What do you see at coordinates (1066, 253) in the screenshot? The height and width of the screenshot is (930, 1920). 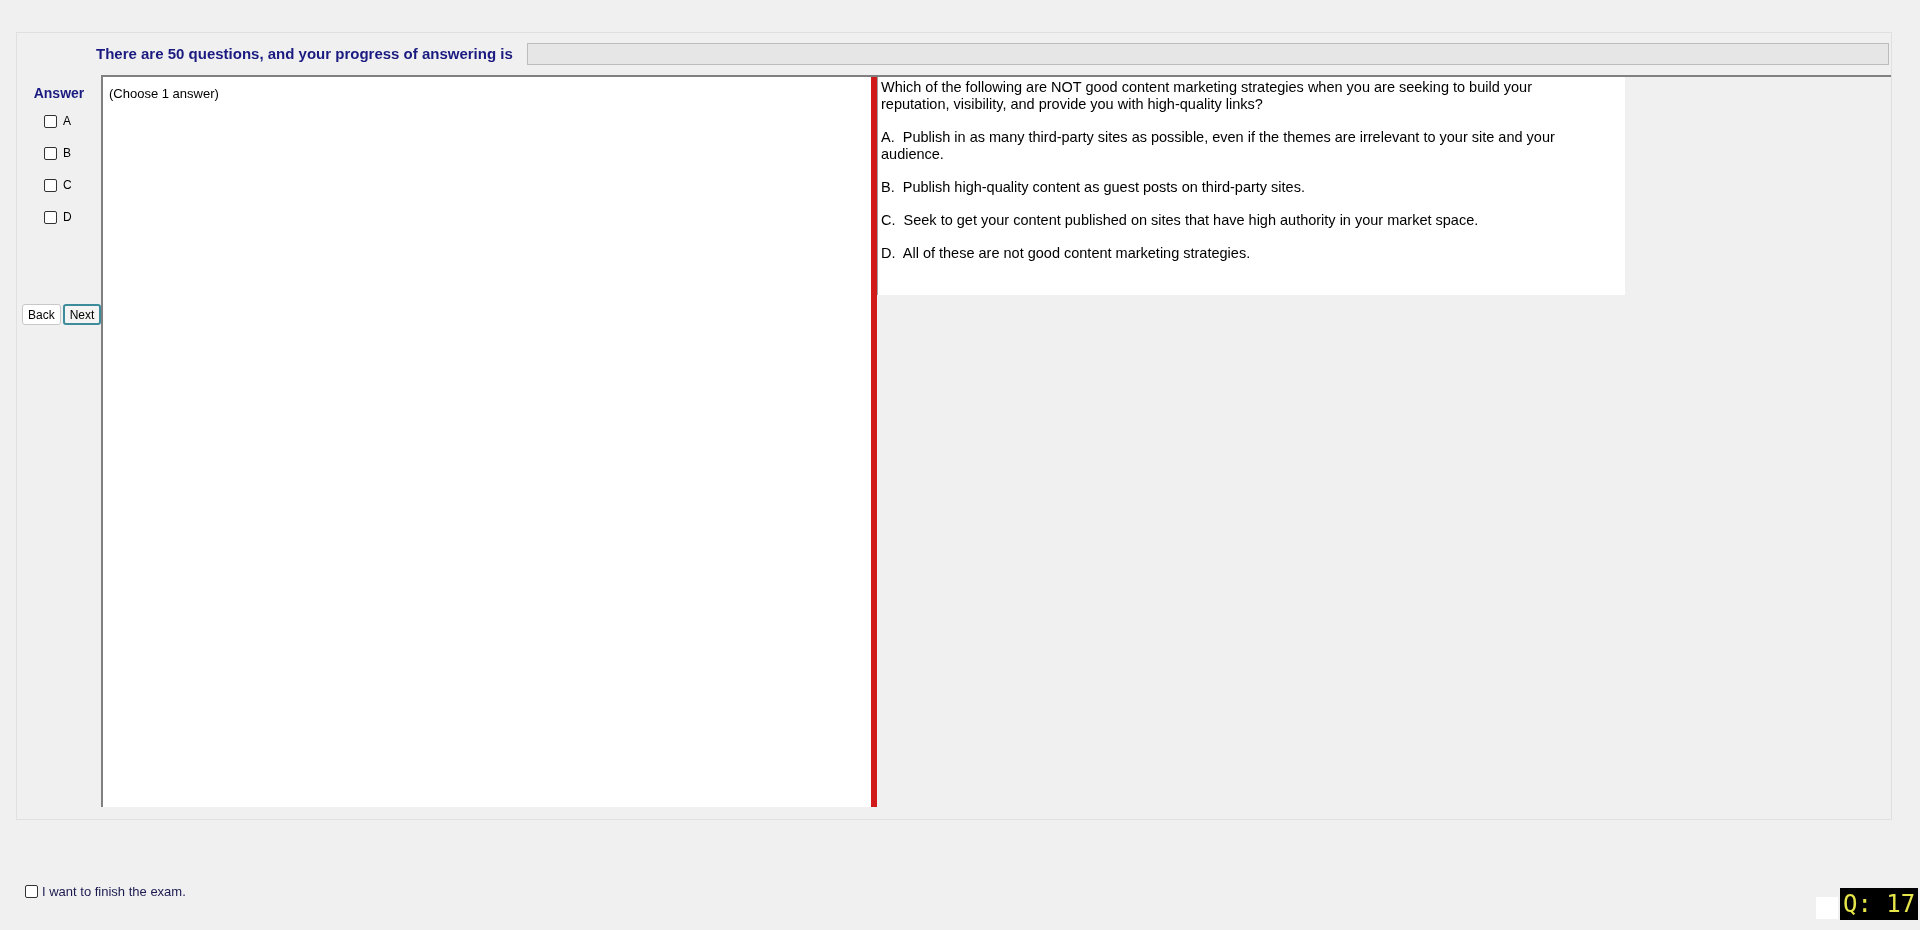 I see `answer-choice-text: D. All of these are not good content marketing strategies.` at bounding box center [1066, 253].